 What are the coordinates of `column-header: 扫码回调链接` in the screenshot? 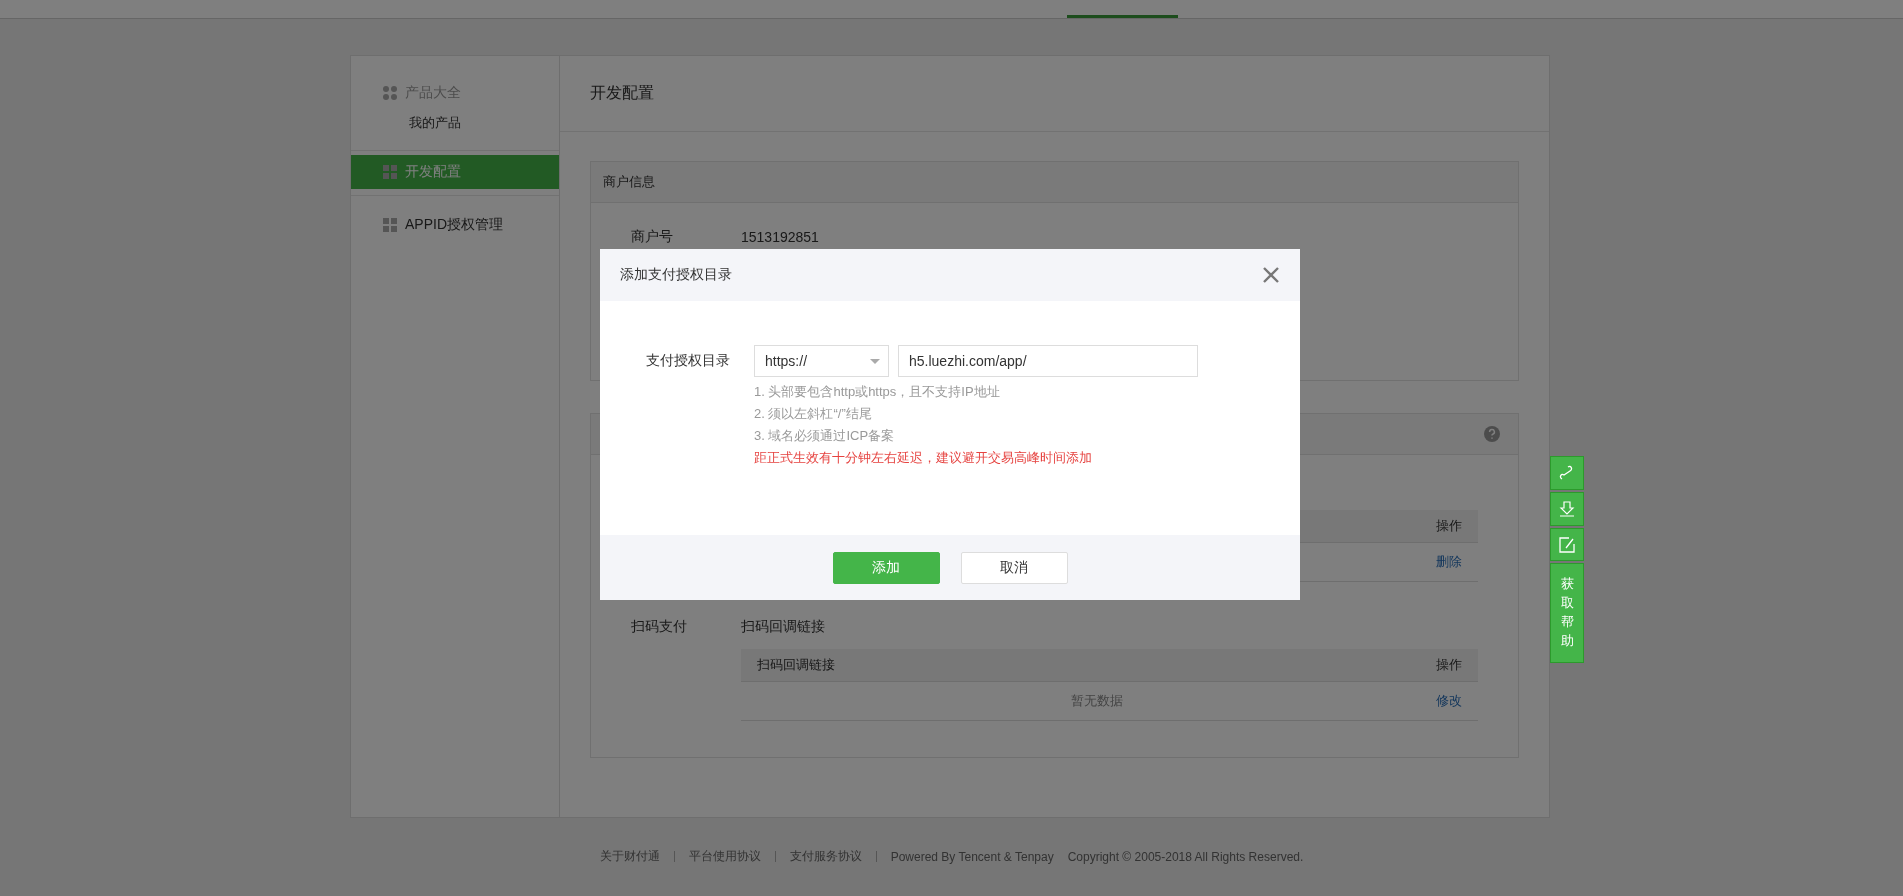 It's located at (796, 665).